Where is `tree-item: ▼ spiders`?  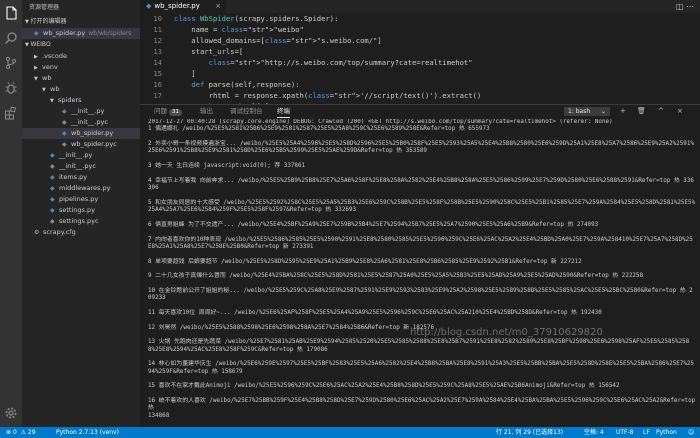 tree-item: ▼ spiders is located at coordinates (81, 100).